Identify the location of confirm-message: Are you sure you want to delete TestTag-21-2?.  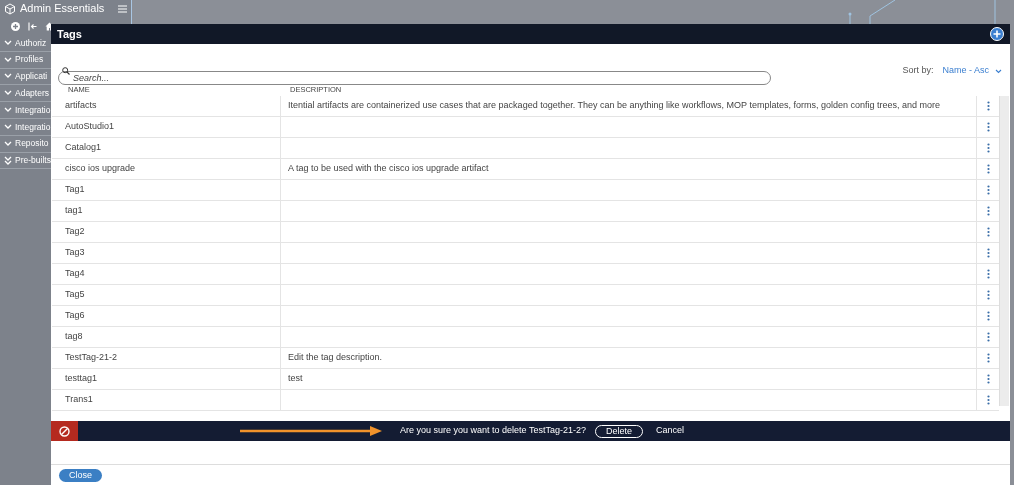
(493, 431).